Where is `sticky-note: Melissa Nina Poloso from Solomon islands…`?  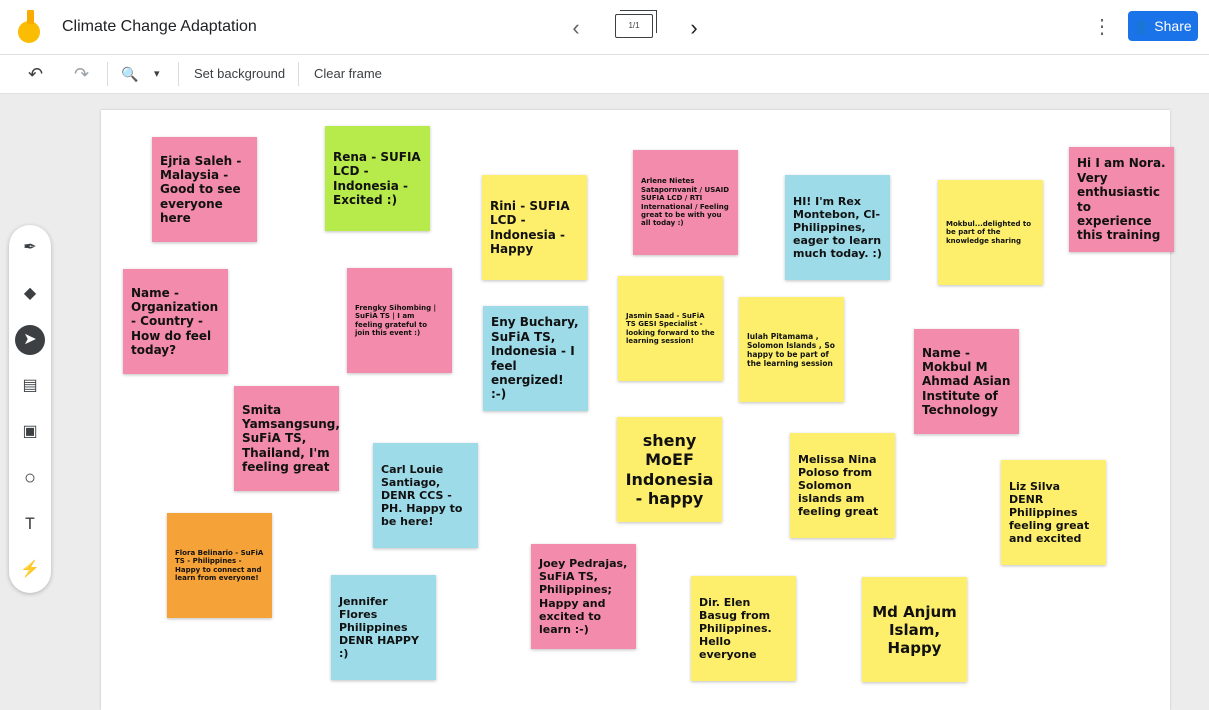 sticky-note: Melissa Nina Poloso from Solomon islands… is located at coordinates (842, 485).